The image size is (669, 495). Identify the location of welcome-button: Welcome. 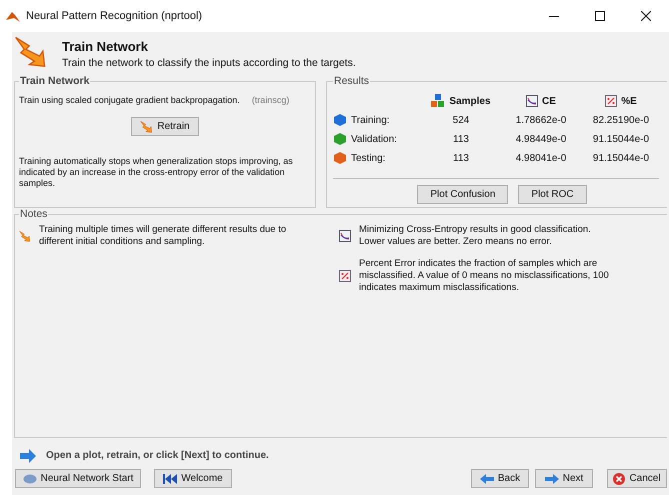
(193, 478).